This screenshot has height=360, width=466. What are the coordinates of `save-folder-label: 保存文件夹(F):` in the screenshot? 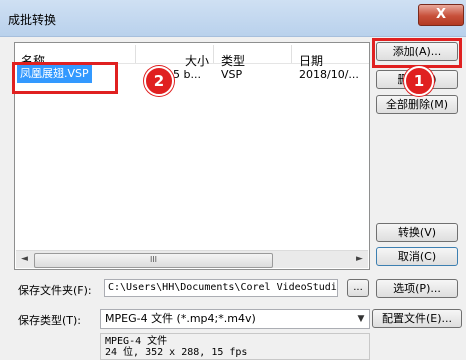 It's located at (55, 290).